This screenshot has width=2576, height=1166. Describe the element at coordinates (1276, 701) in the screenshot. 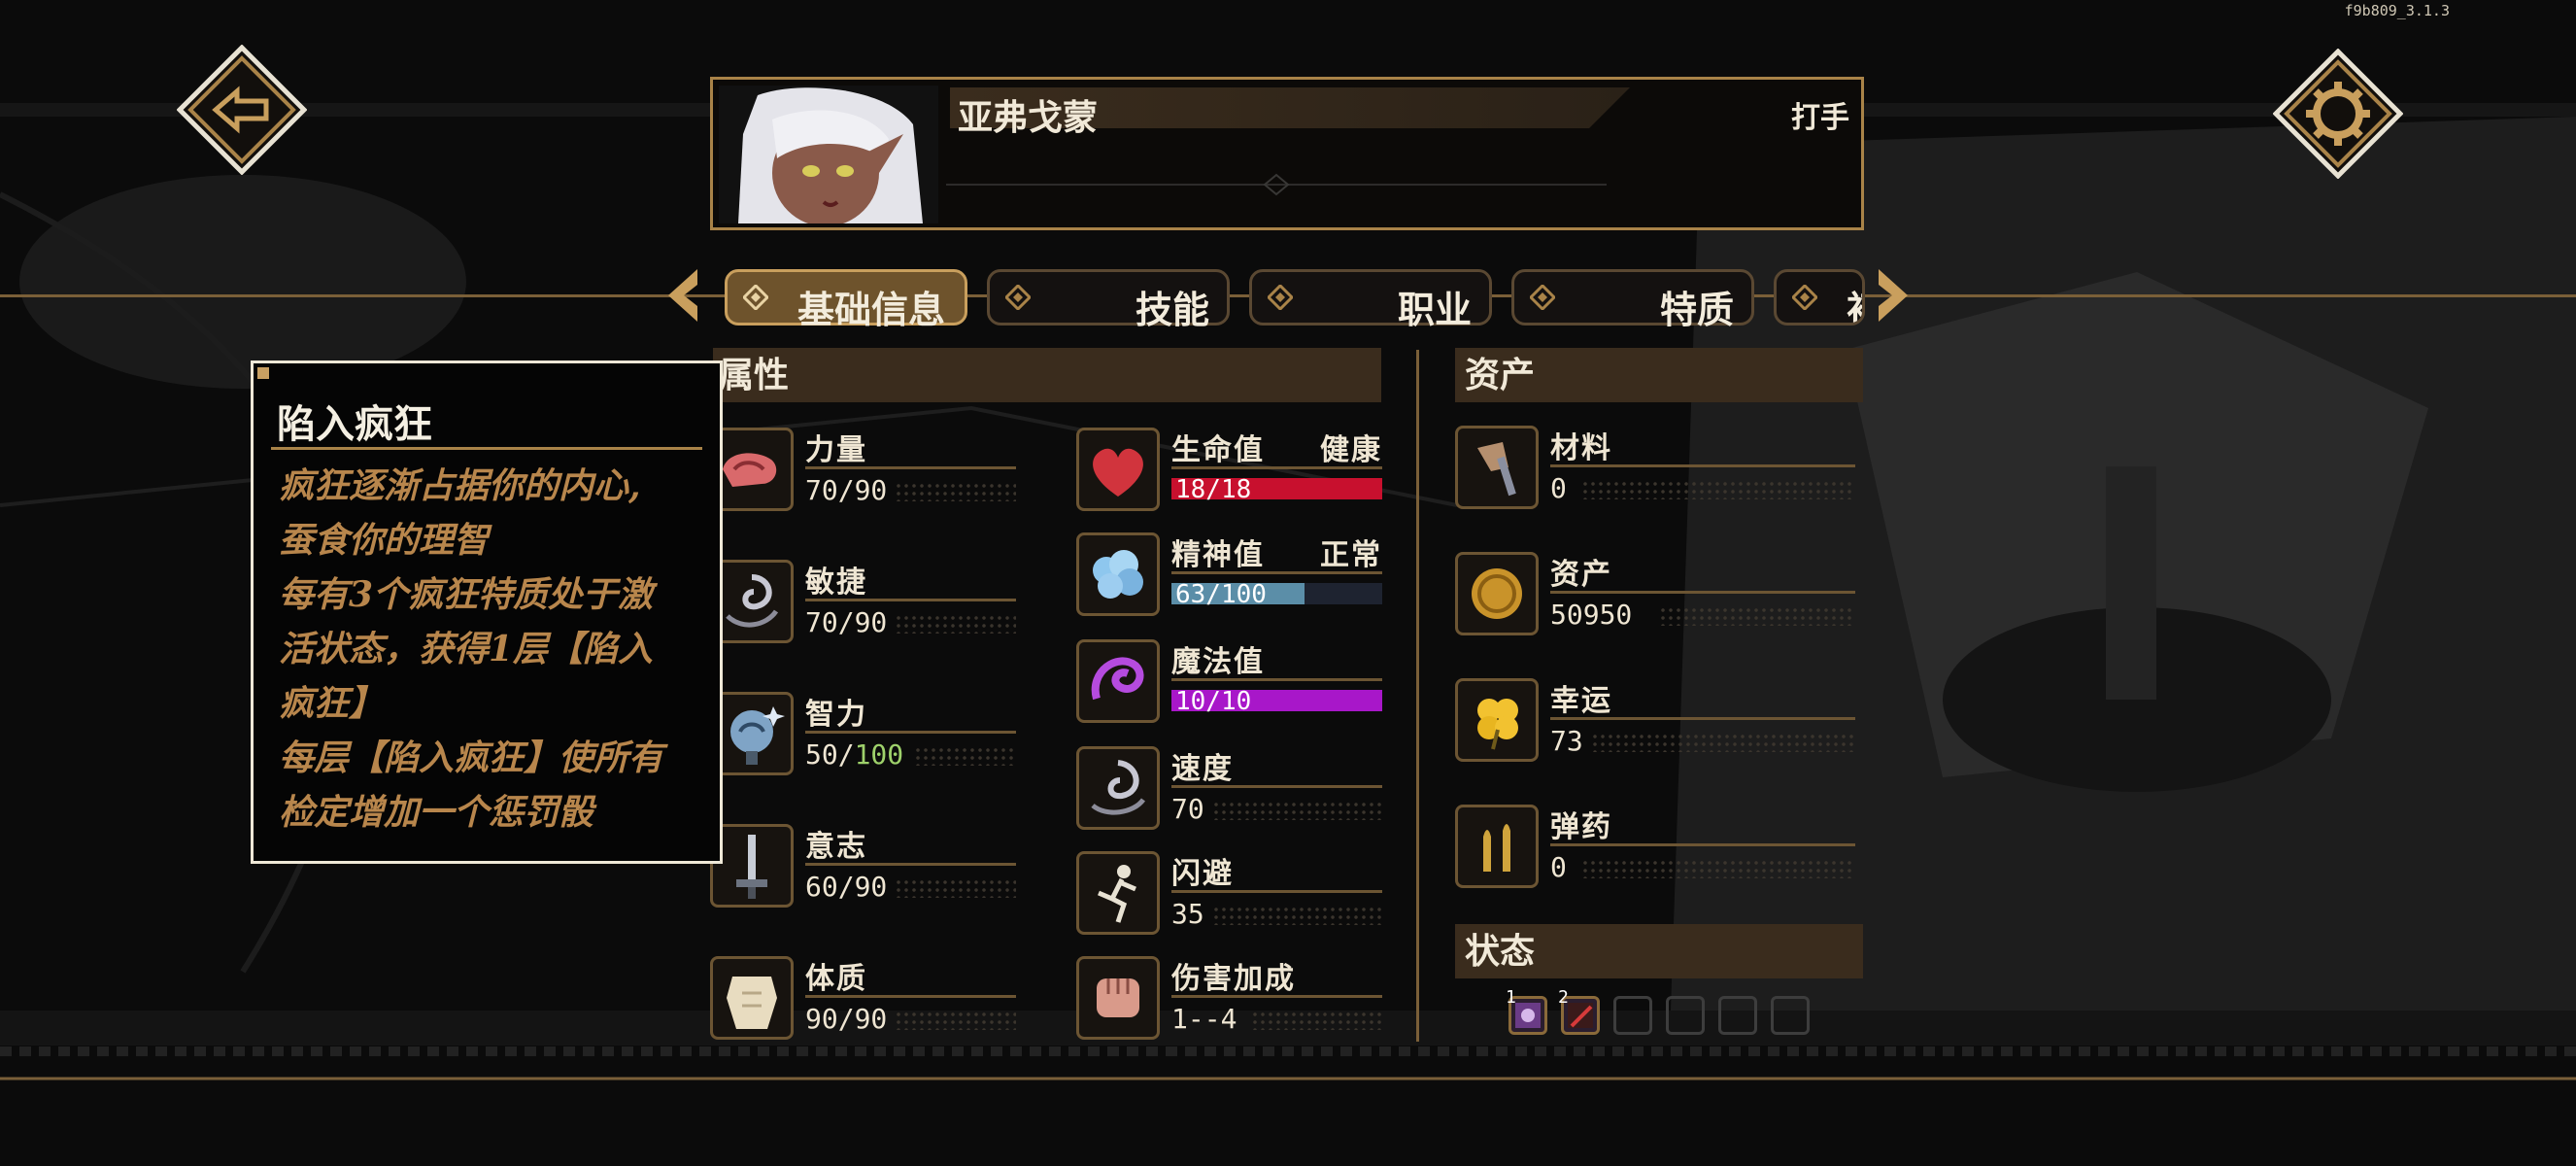

I see `mana-bar: 10/10` at that location.